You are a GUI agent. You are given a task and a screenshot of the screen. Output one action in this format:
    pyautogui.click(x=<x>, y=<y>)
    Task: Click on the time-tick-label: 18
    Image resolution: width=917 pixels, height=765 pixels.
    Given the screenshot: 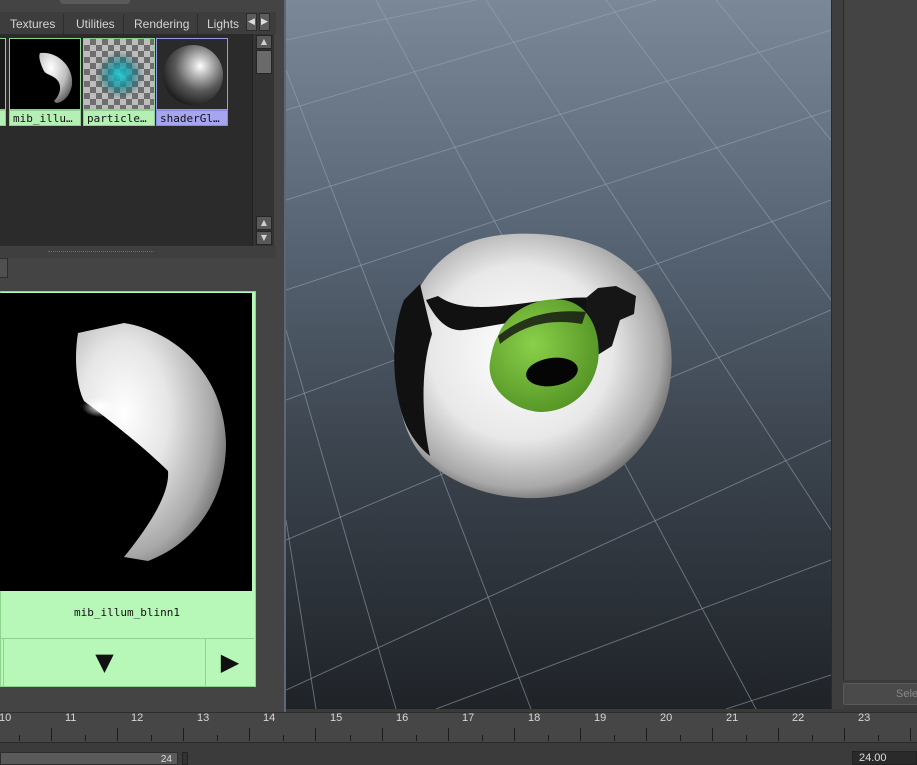 What is the action you would take?
    pyautogui.click(x=534, y=718)
    